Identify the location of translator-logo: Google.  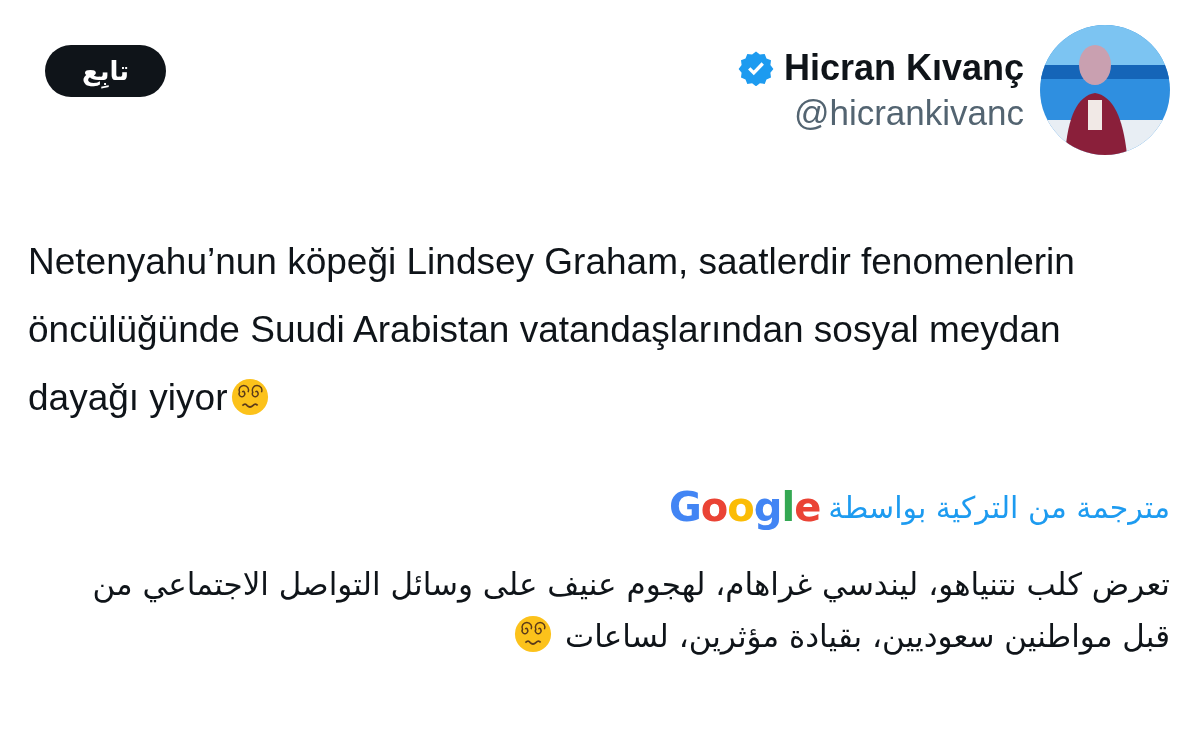
(745, 507).